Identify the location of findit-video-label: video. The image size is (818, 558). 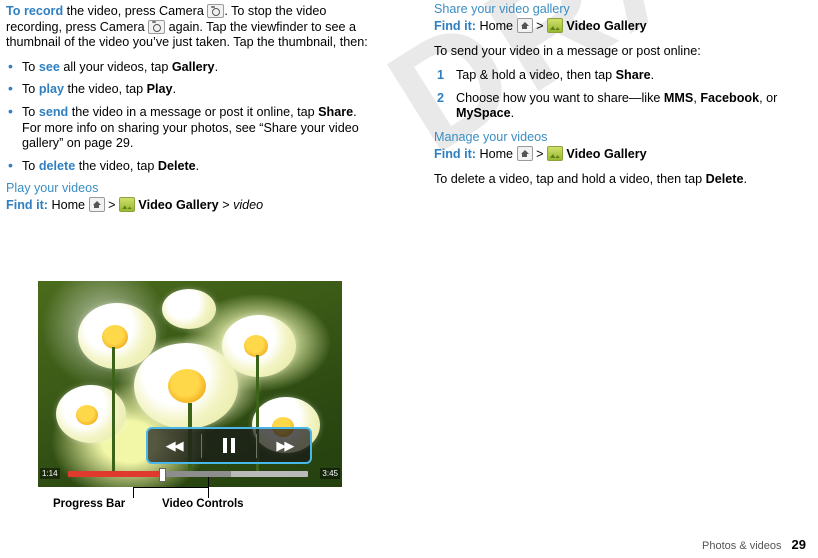
(248, 205).